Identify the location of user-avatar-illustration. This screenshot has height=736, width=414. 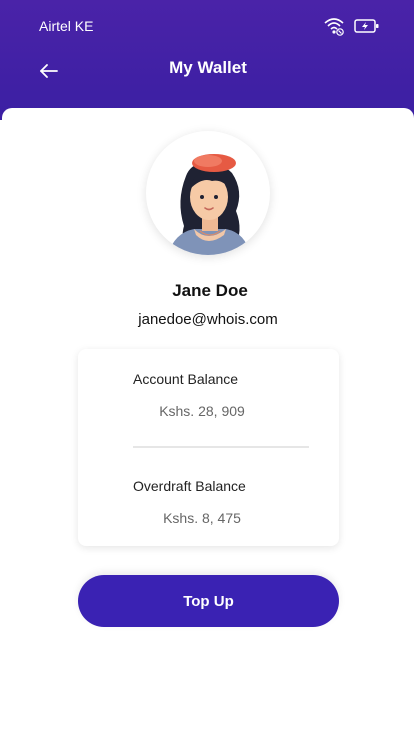
(209, 204).